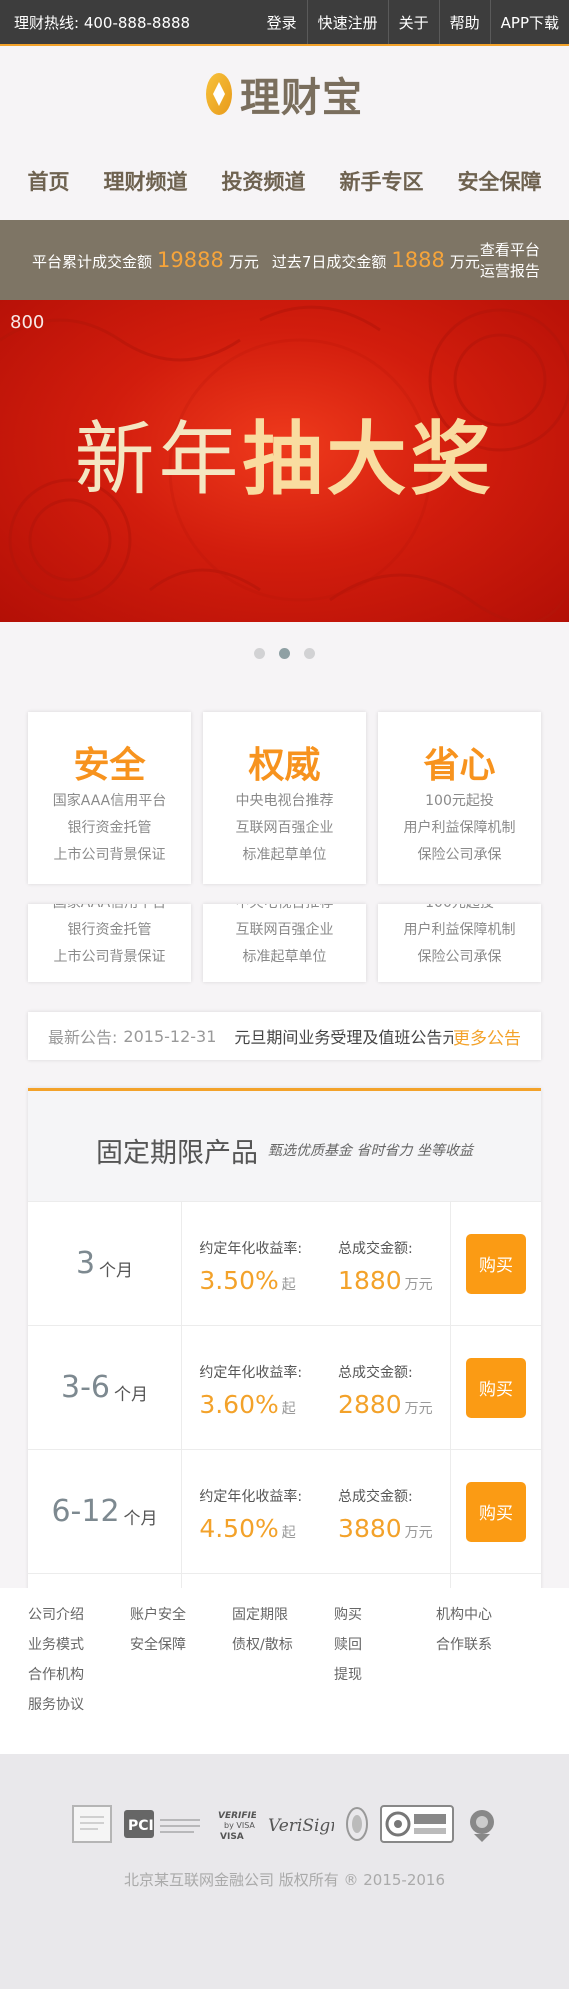 The image size is (569, 1989). What do you see at coordinates (510, 260) in the screenshot?
I see `report-link: 查看平台运营报告` at bounding box center [510, 260].